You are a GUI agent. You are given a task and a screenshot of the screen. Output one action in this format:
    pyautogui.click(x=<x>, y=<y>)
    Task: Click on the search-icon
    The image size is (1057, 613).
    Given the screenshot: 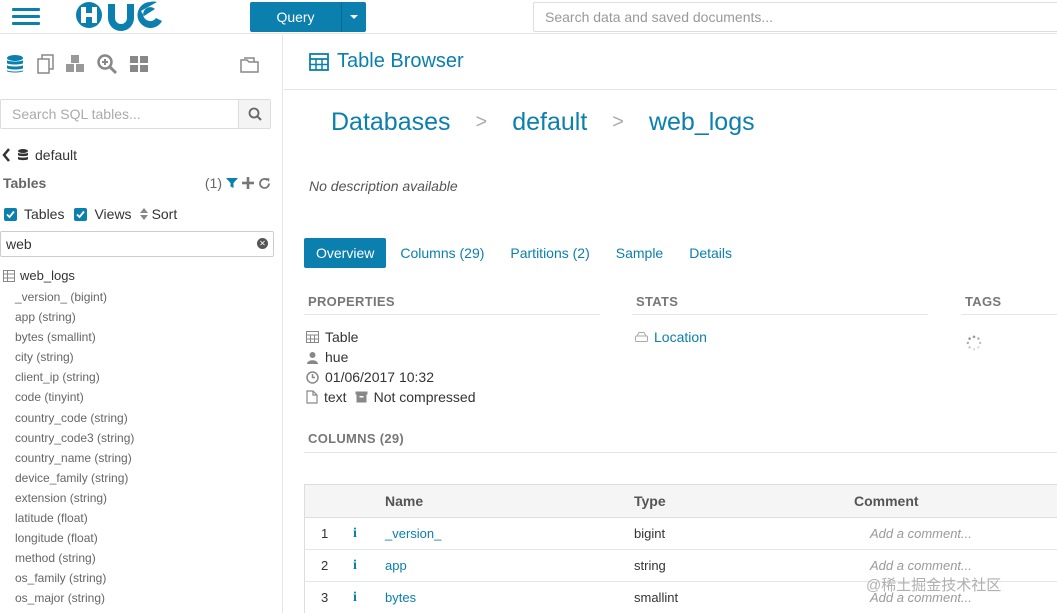 What is the action you would take?
    pyautogui.click(x=255, y=114)
    